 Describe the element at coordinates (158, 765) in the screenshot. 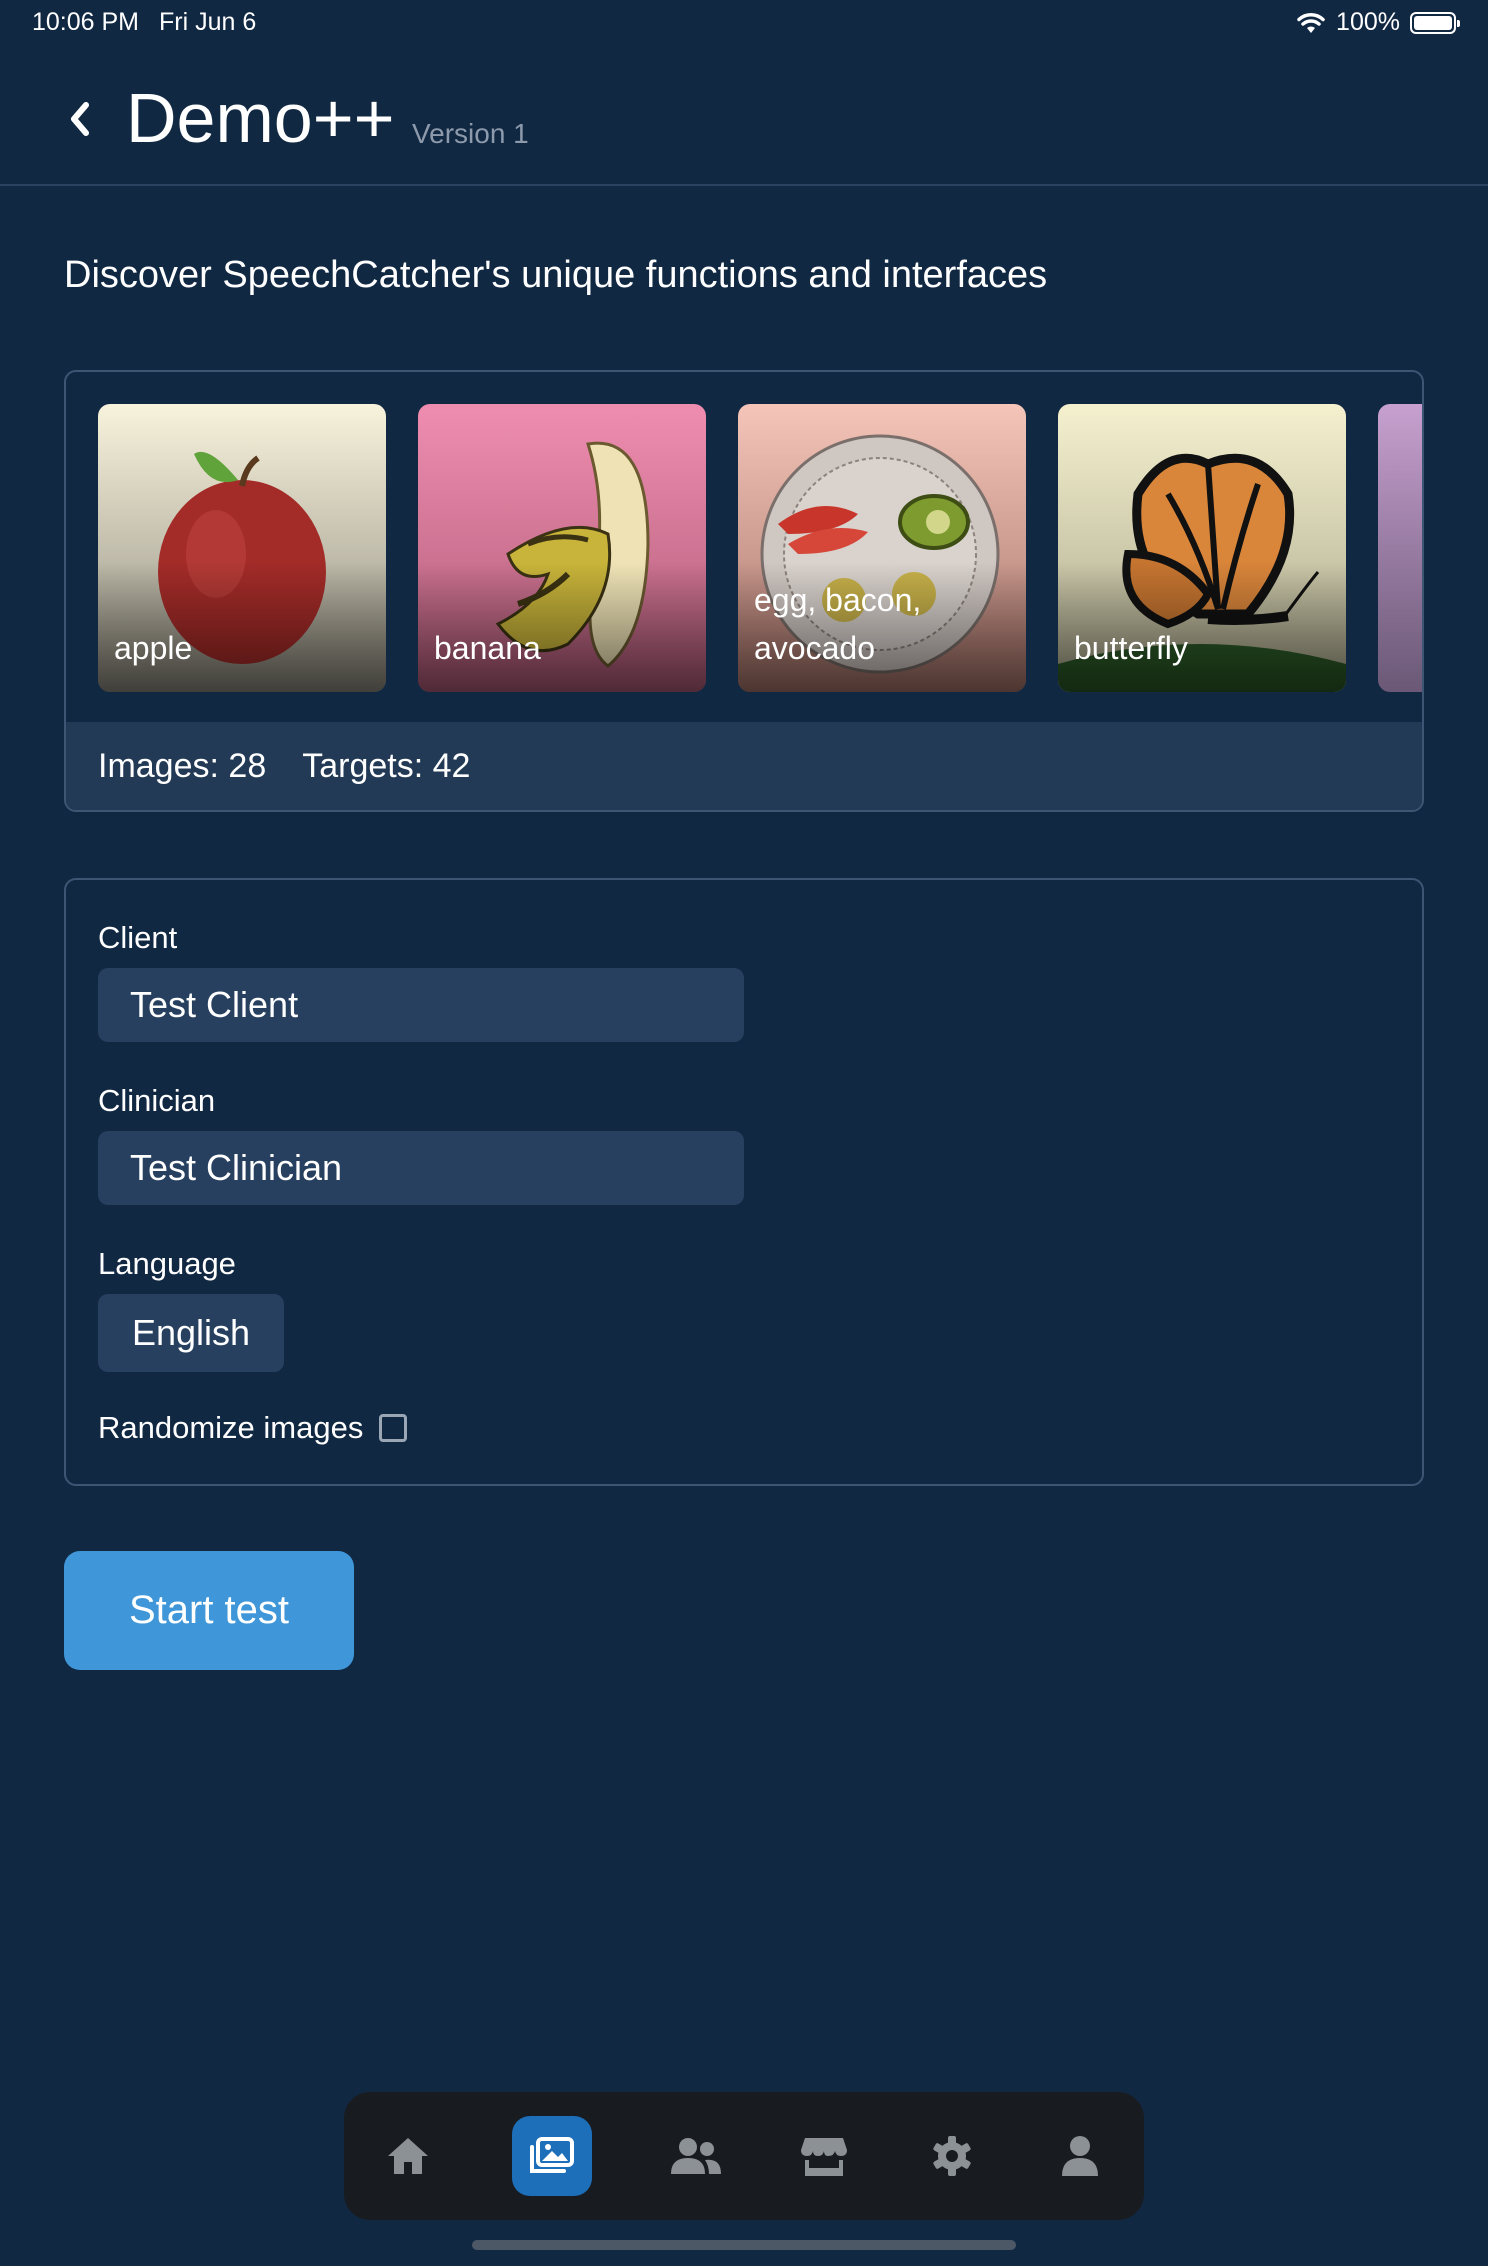

I see `images-label: Images:` at that location.